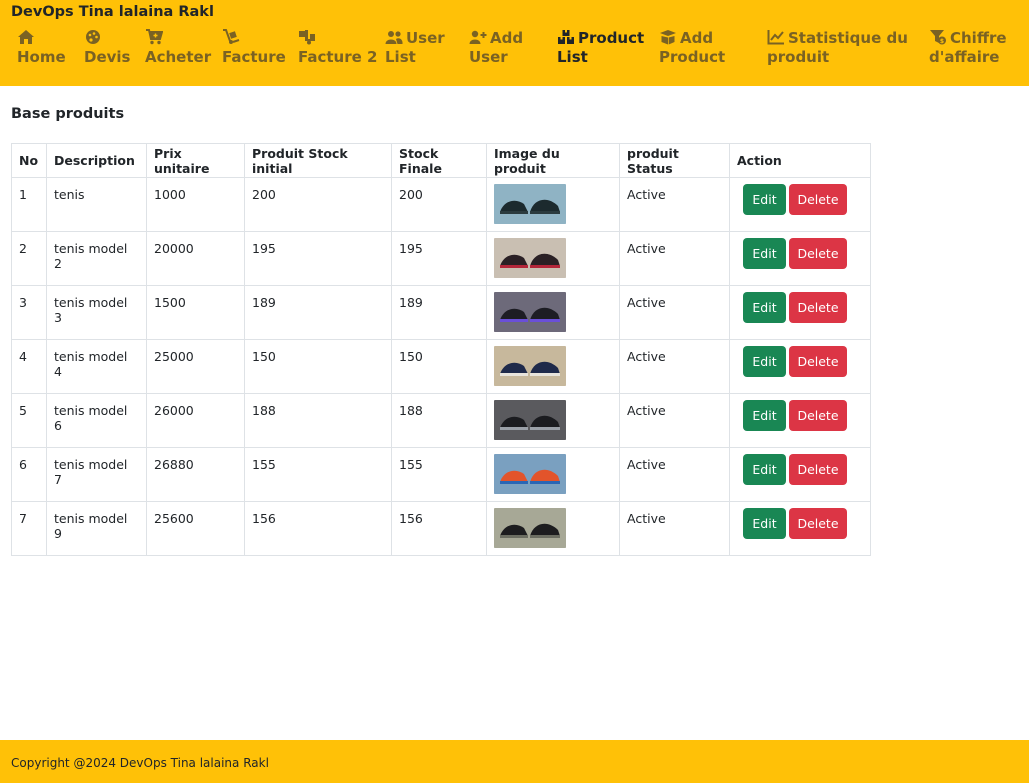  What do you see at coordinates (107, 48) in the screenshot?
I see `nav-item-devis: Devis` at bounding box center [107, 48].